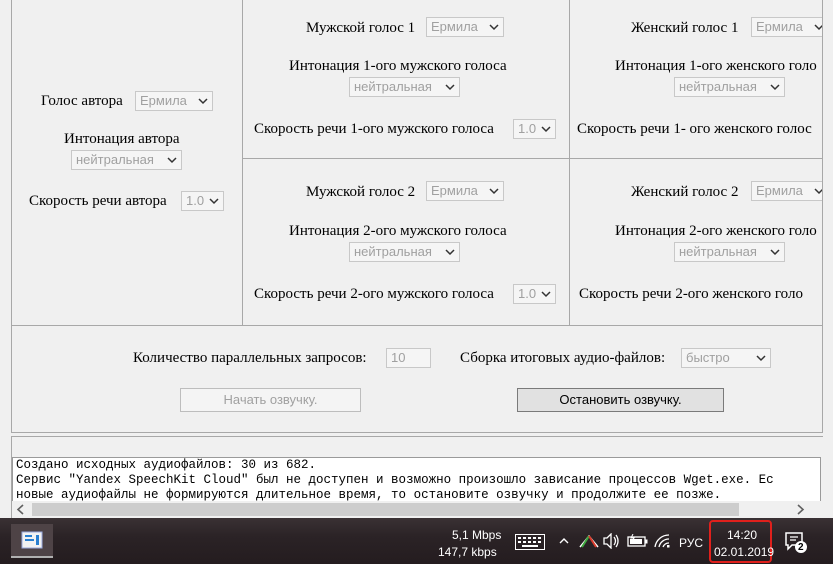 The width and height of the screenshot is (833, 564). What do you see at coordinates (716, 231) in the screenshot?
I see `female2-intonation-label: Интонация 2-ого женского голо` at bounding box center [716, 231].